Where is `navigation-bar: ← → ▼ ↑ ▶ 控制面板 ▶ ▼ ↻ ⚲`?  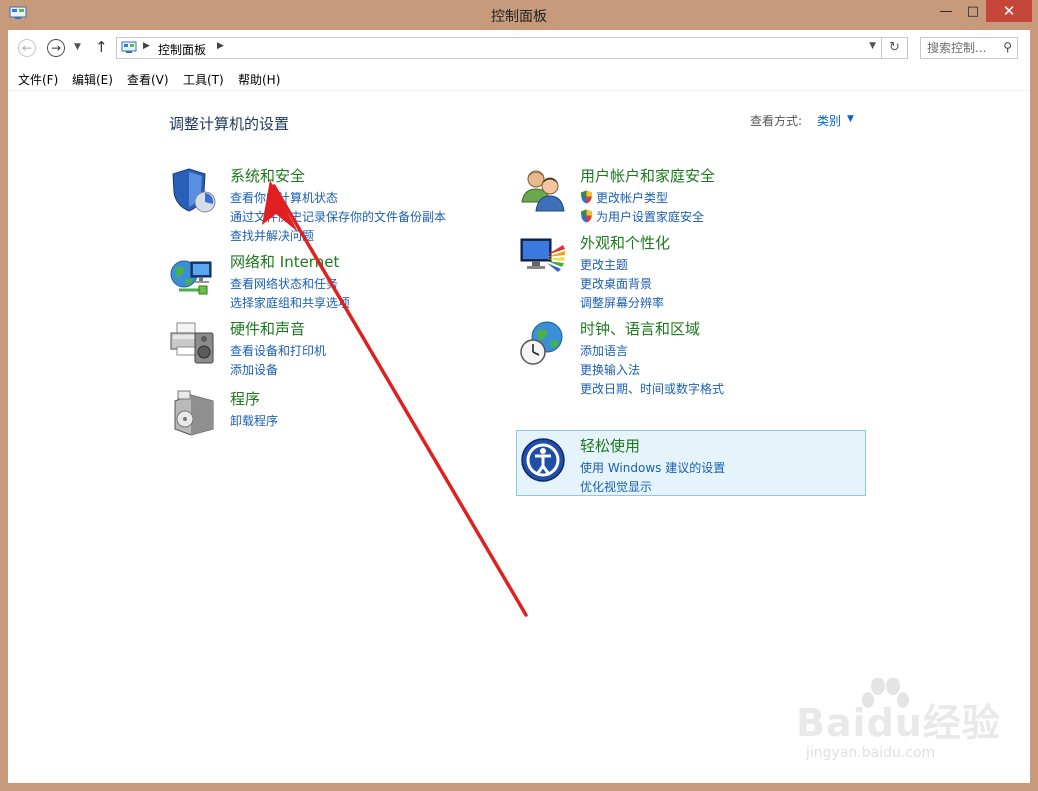
navigation-bar: ← → ▼ ↑ ▶ 控制面板 ▶ ▼ ↻ ⚲ is located at coordinates (519, 48).